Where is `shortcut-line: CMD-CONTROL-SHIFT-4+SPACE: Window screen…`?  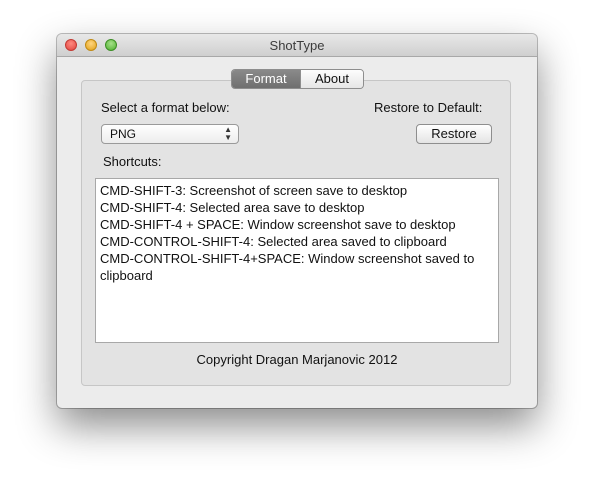 shortcut-line: CMD-CONTROL-SHIFT-4+SPACE: Window screen… is located at coordinates (287, 258).